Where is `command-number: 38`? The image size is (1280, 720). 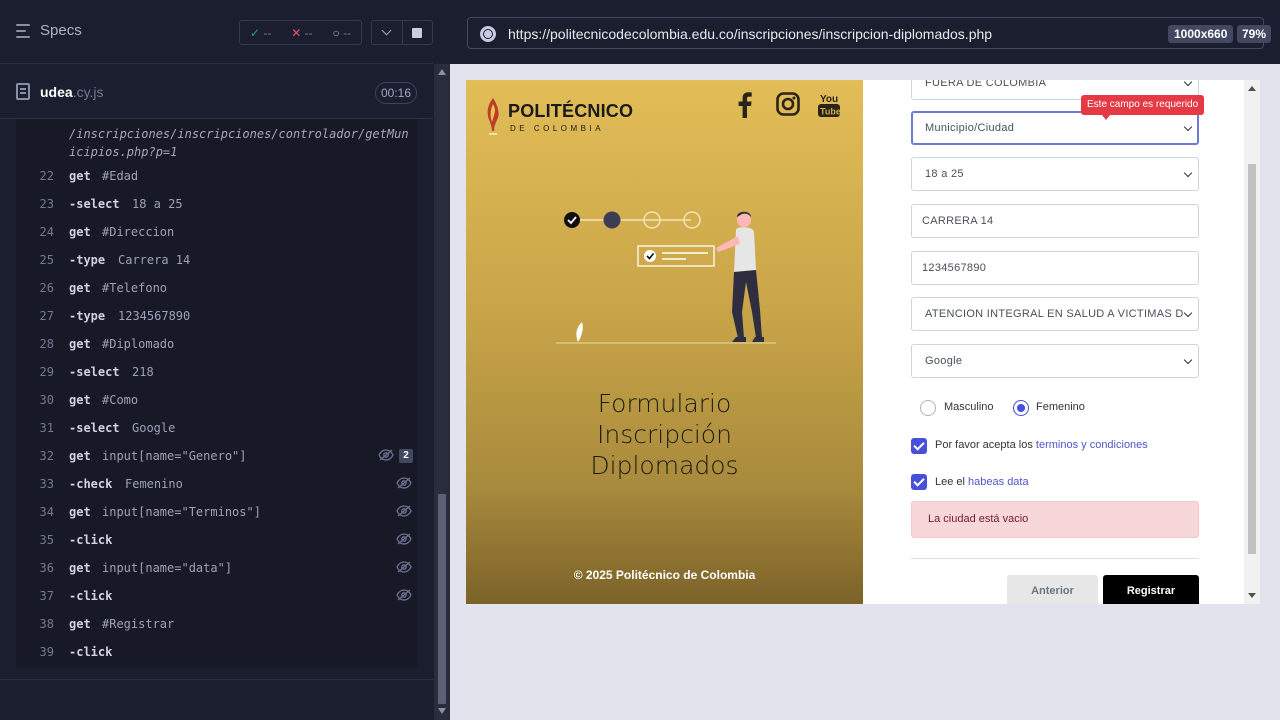 command-number: 38 is located at coordinates (46, 624).